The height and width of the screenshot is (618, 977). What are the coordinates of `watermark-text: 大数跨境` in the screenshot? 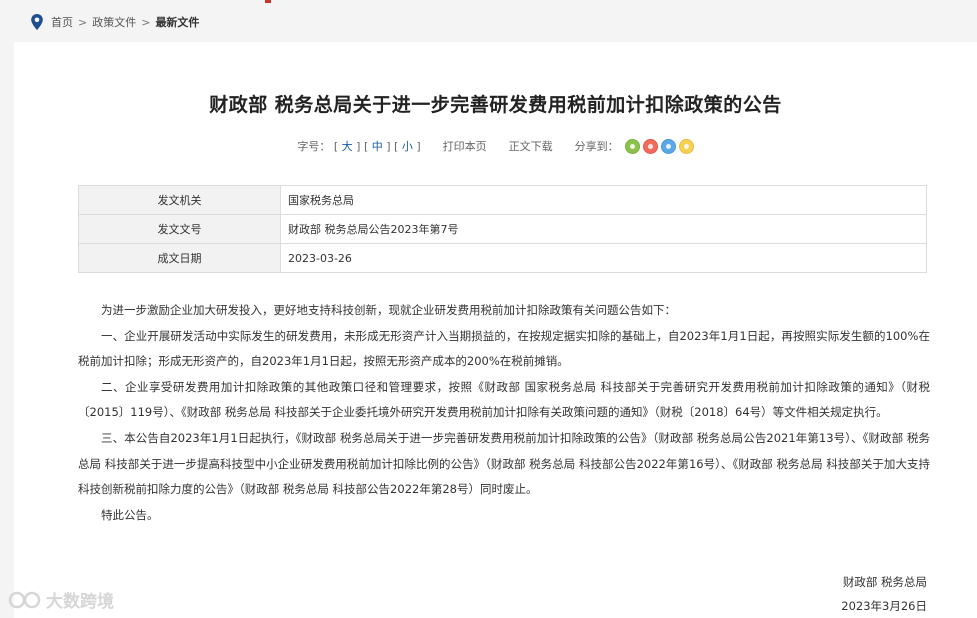 It's located at (80, 602).